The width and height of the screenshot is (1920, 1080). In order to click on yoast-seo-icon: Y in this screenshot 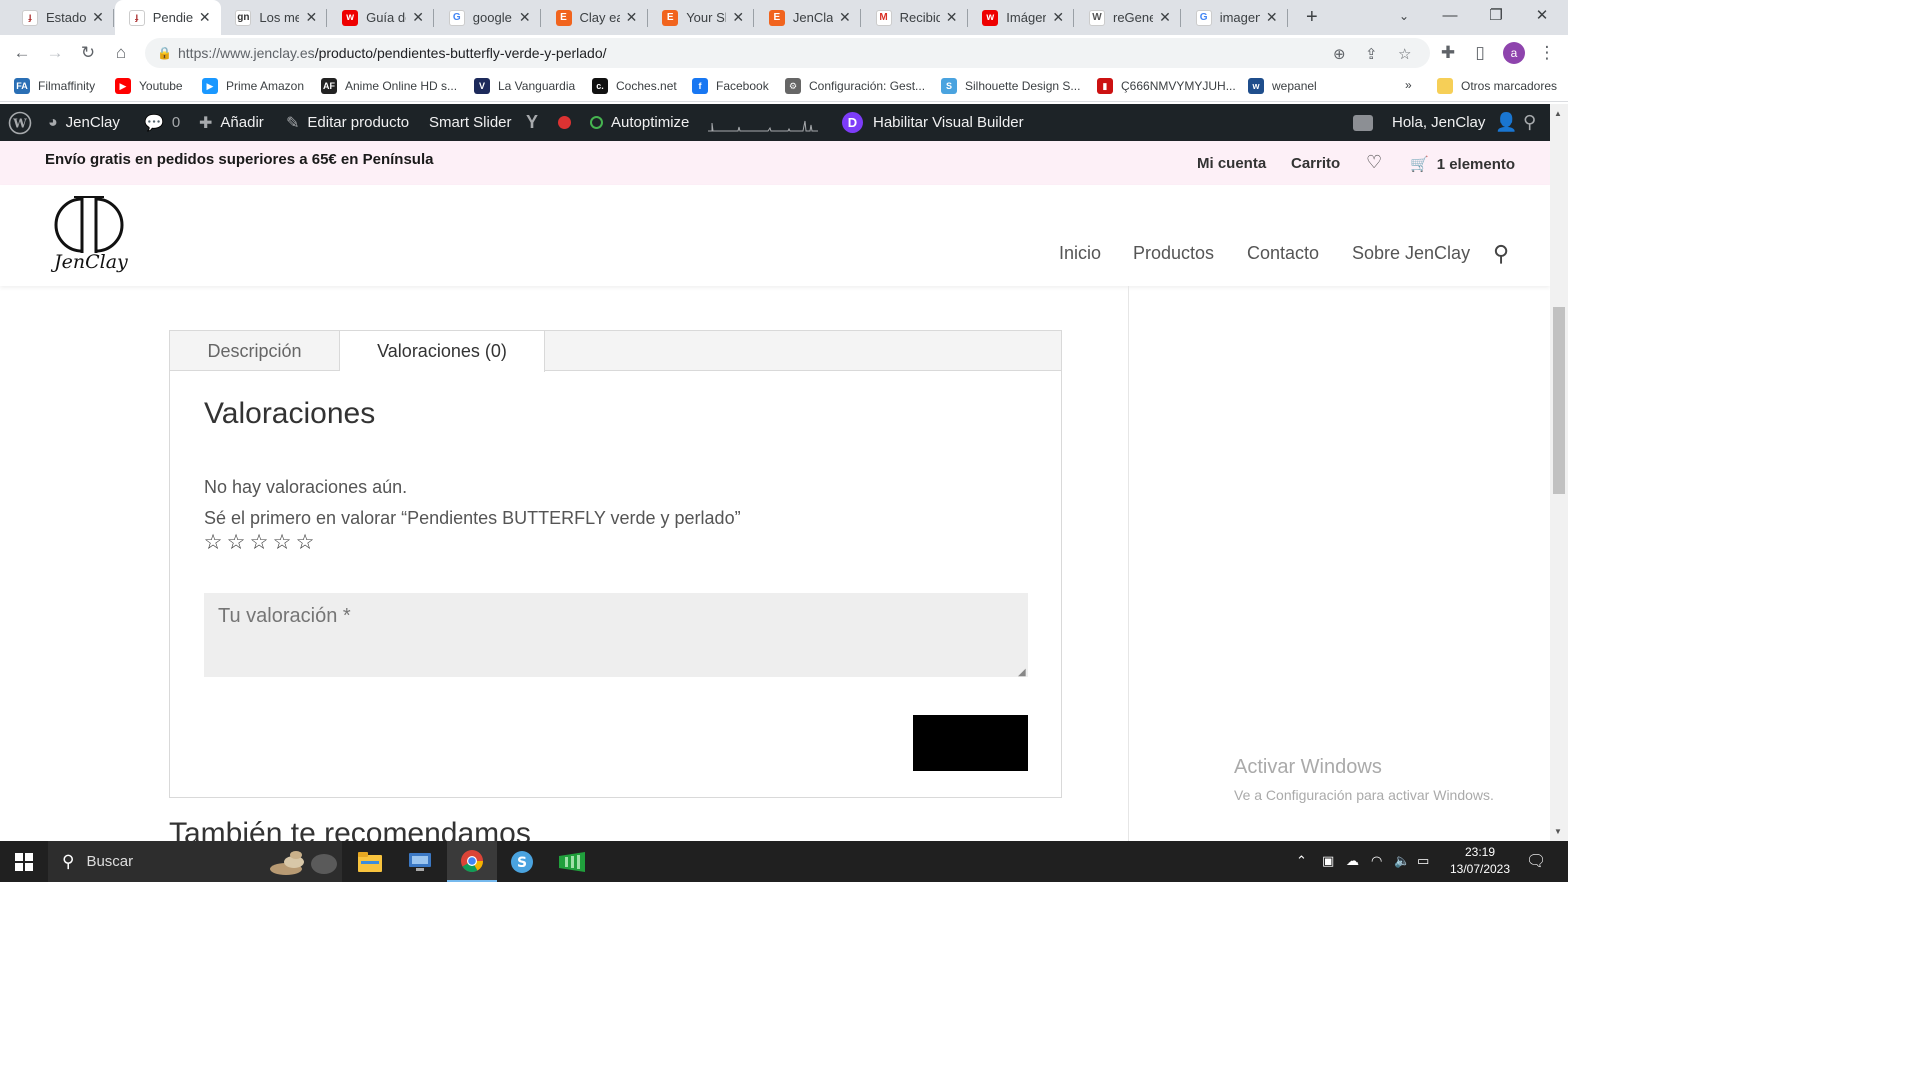, I will do `click(532, 122)`.